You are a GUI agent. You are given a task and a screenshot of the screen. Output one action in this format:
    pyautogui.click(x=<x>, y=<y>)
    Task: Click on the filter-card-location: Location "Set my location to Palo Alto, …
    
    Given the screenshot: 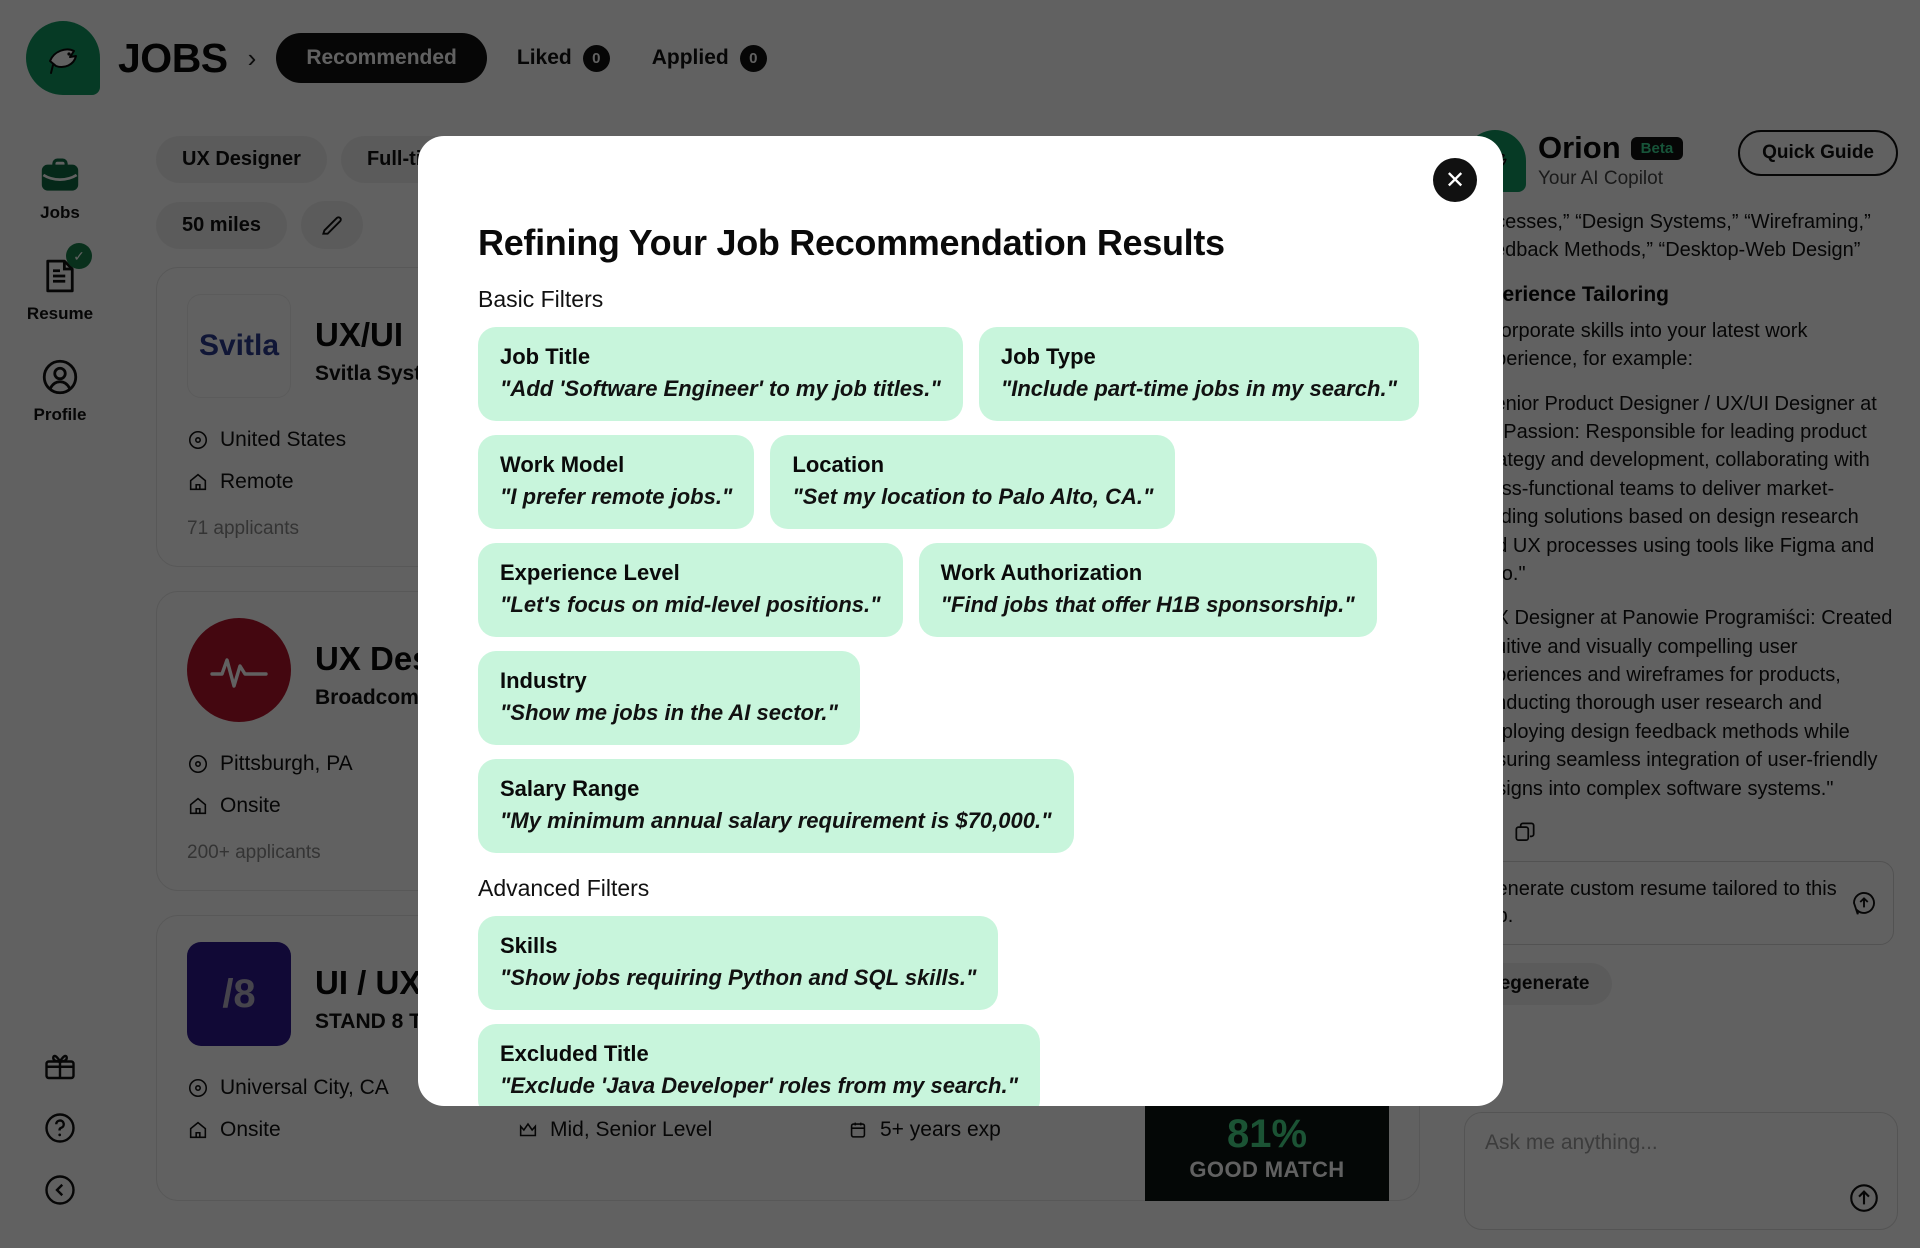 What is the action you would take?
    pyautogui.click(x=973, y=482)
    